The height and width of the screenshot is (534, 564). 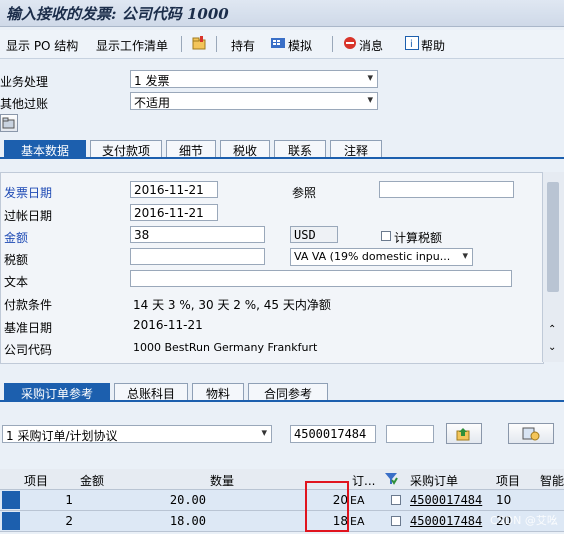 What do you see at coordinates (433, 45) in the screenshot?
I see `help-button: 帮助` at bounding box center [433, 45].